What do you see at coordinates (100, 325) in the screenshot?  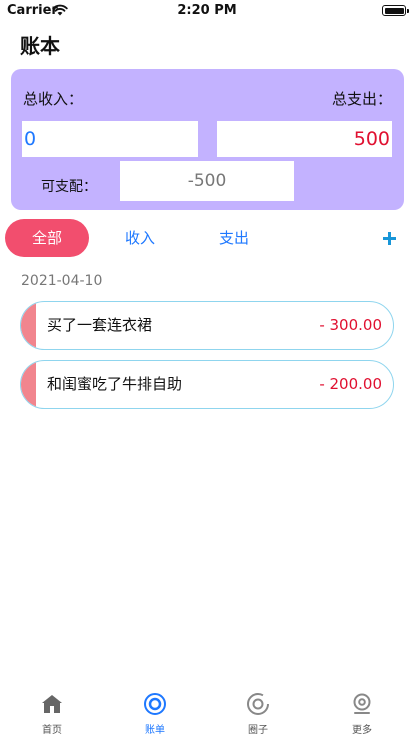 I see `record-description: 买了一套连衣裙` at bounding box center [100, 325].